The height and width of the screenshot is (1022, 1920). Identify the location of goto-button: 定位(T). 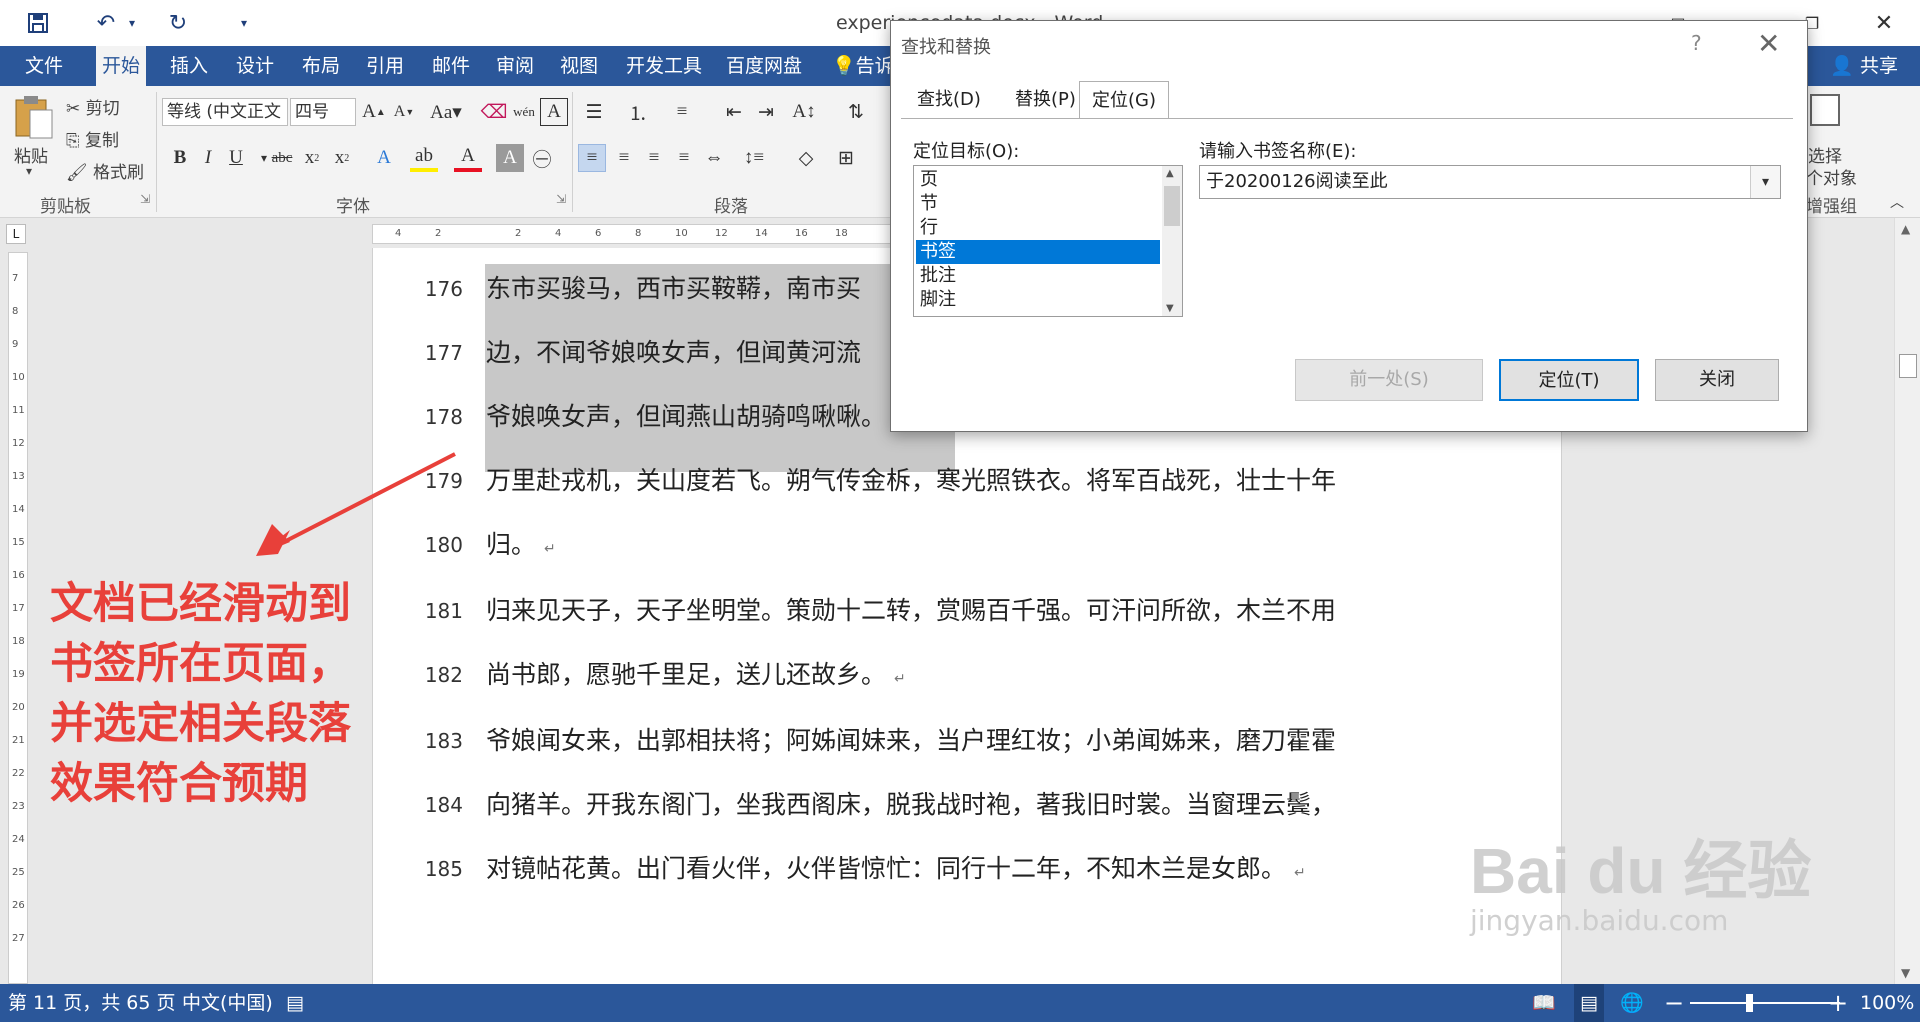
(1569, 380).